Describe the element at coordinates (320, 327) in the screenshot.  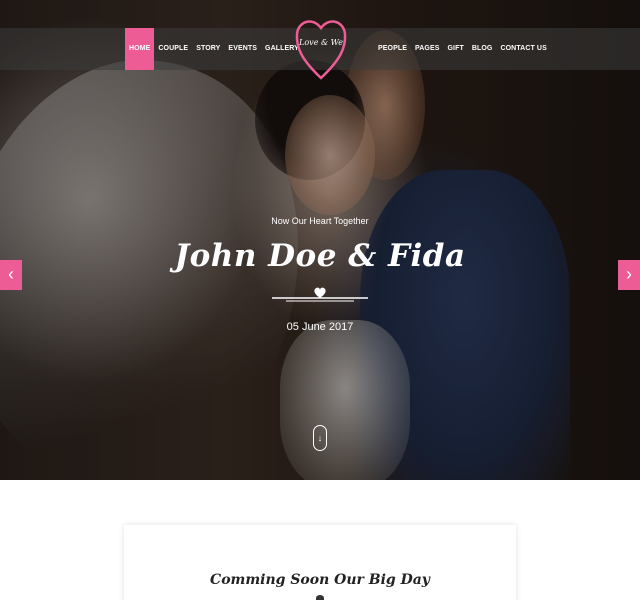
I see `wedding-date: 05 June 2017` at that location.